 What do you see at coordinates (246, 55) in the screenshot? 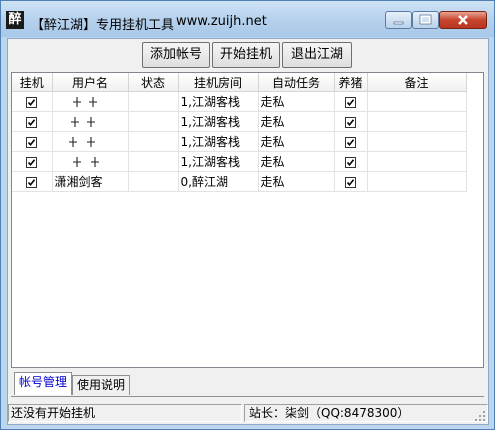
I see `start-hang-button: 开始挂机` at bounding box center [246, 55].